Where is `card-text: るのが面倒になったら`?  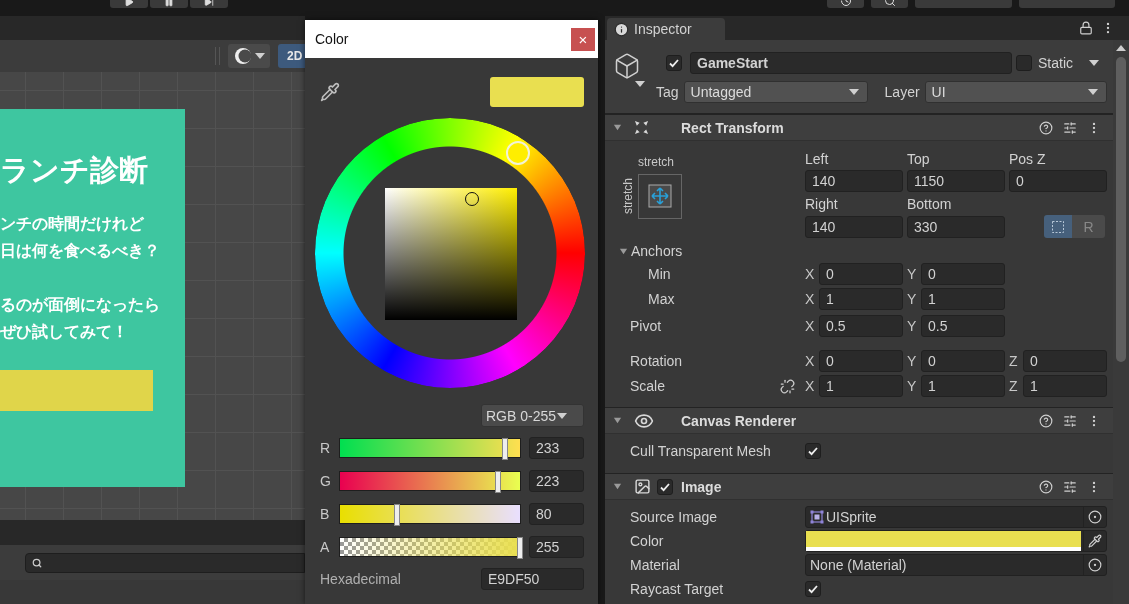 card-text: るのが面倒になったら is located at coordinates (80, 305).